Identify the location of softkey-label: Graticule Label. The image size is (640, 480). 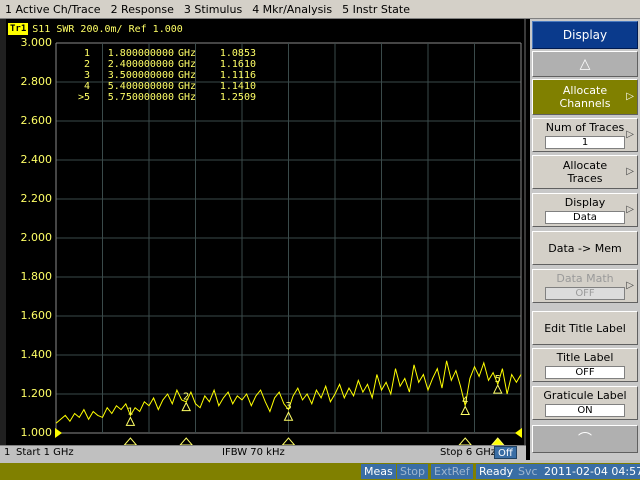
(585, 395).